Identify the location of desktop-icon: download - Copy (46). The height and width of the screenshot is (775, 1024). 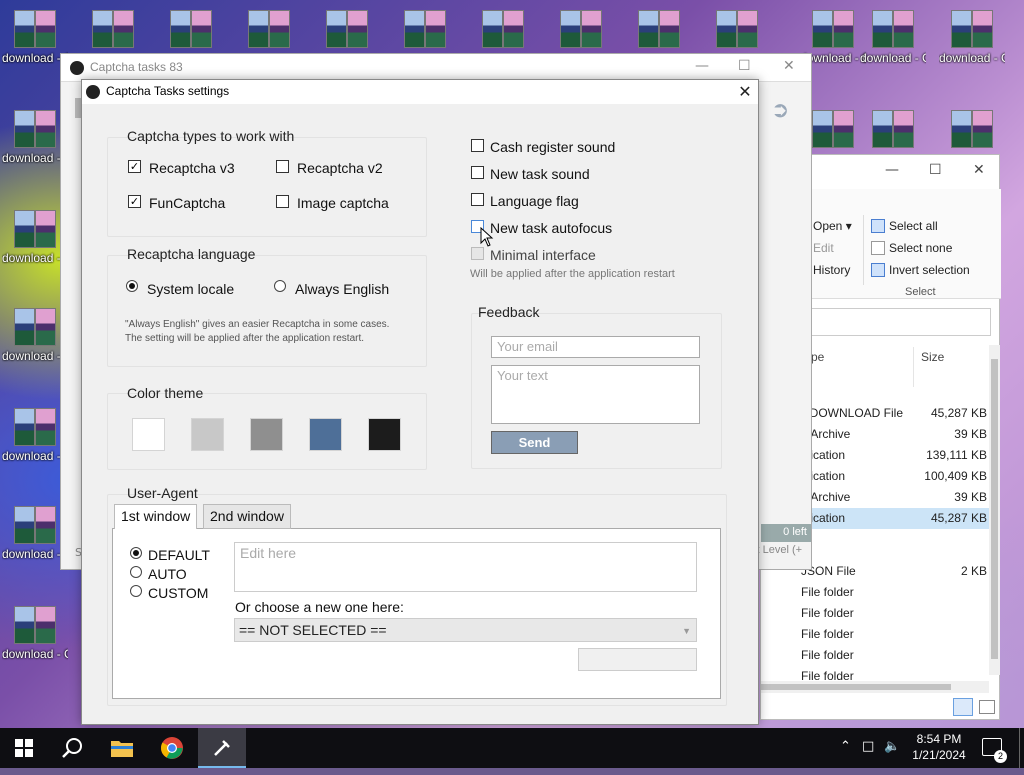
(893, 37).